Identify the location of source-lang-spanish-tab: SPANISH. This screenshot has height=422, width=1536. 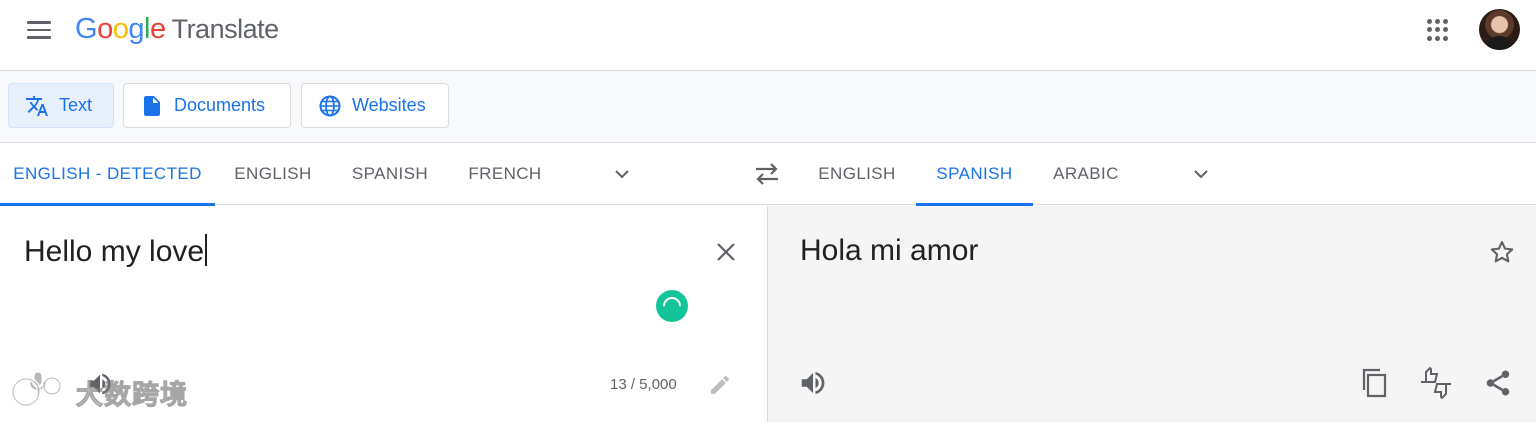
(390, 174).